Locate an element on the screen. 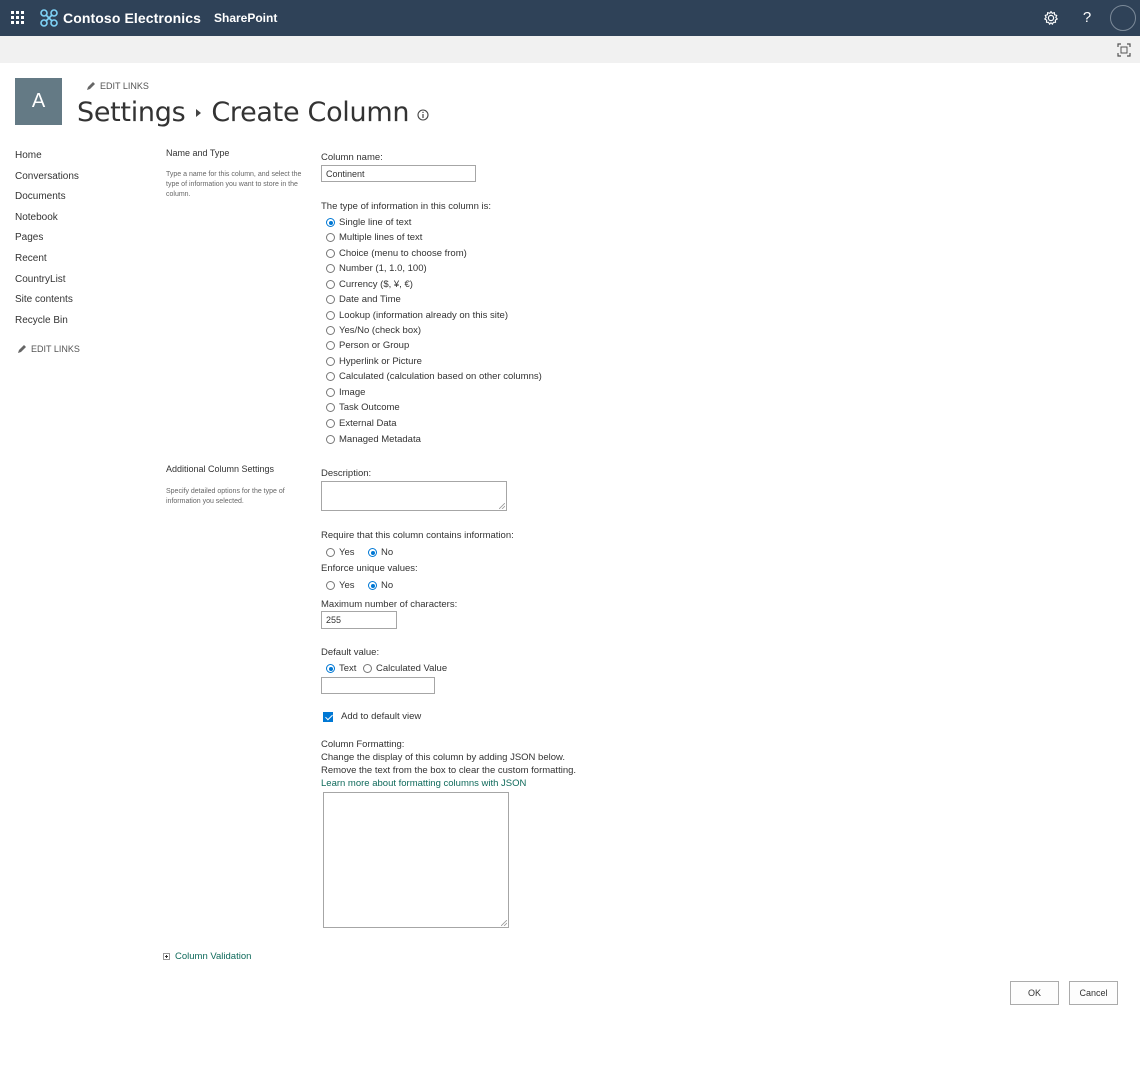  add-default-view-checkbox: Add to default view is located at coordinates (372, 716).